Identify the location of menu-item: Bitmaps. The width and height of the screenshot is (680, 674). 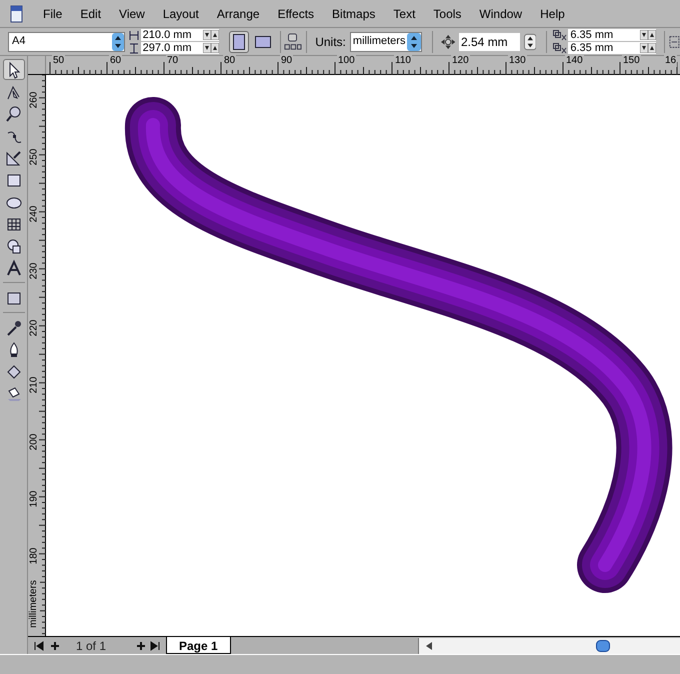
(353, 13).